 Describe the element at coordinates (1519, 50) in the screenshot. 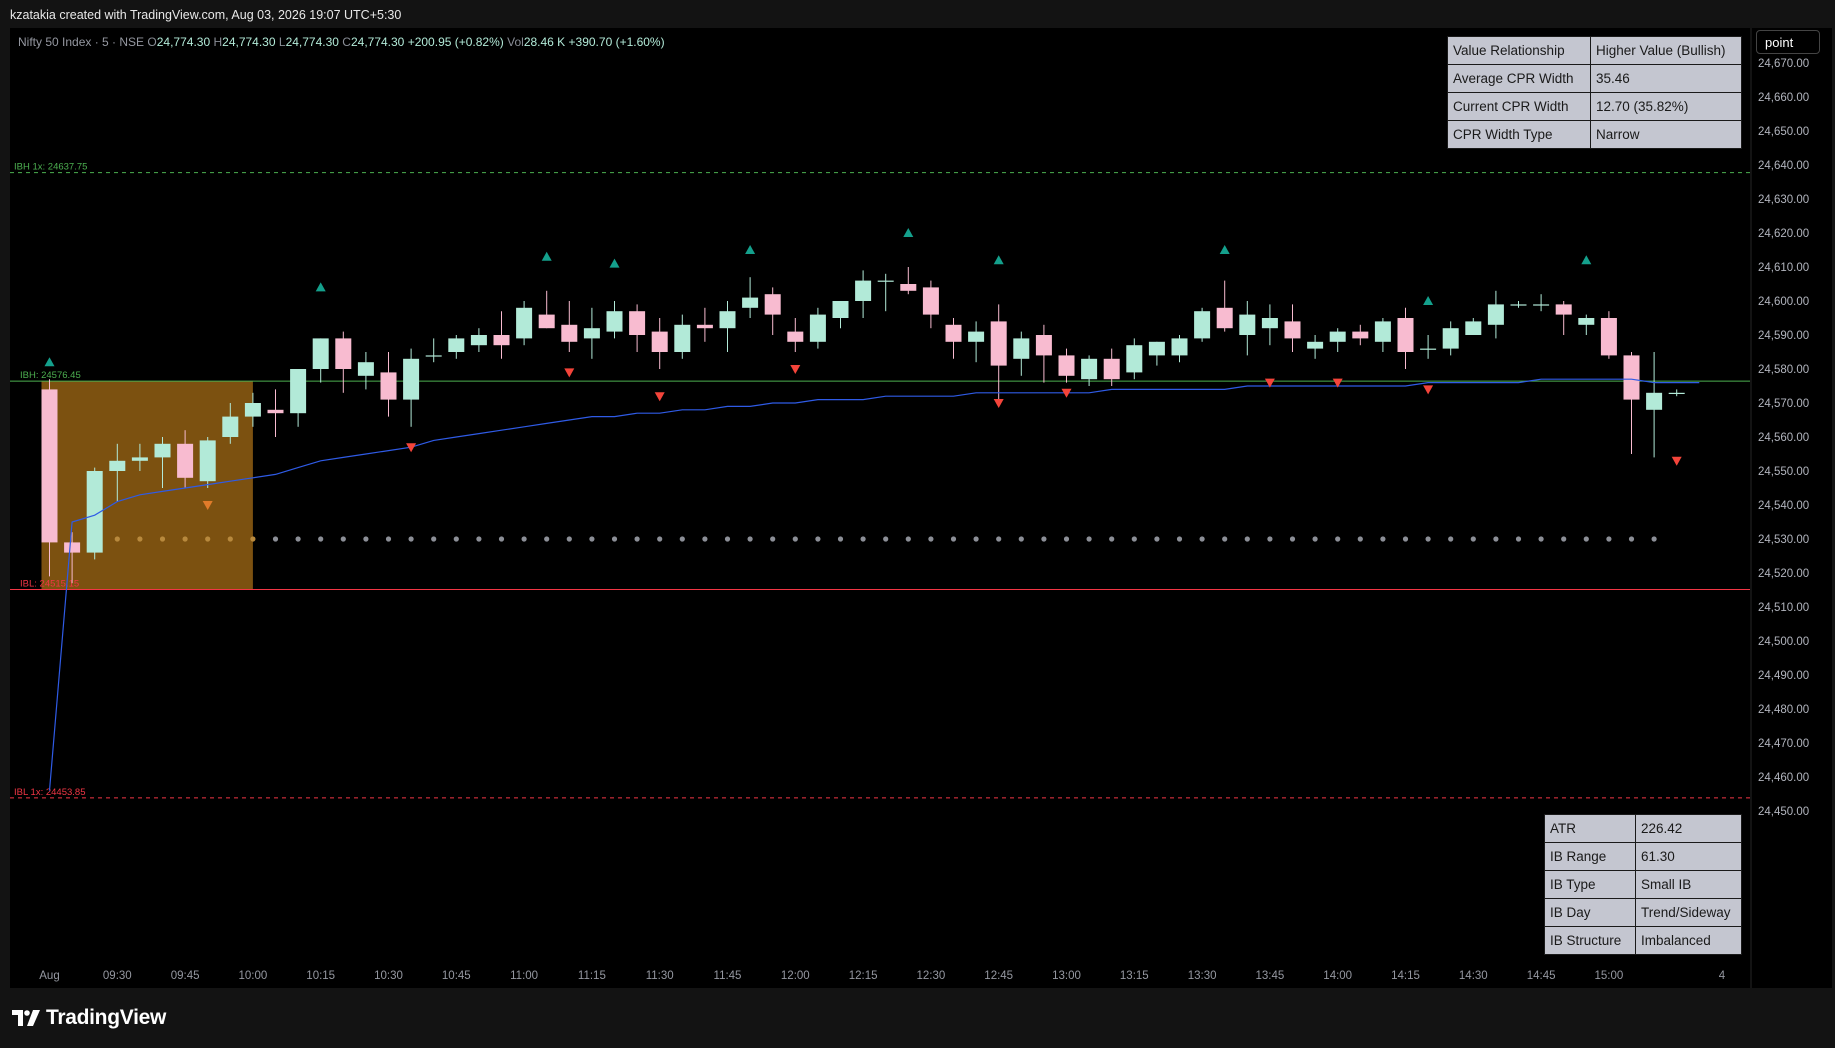

I see `table-key: Value Relationship` at that location.